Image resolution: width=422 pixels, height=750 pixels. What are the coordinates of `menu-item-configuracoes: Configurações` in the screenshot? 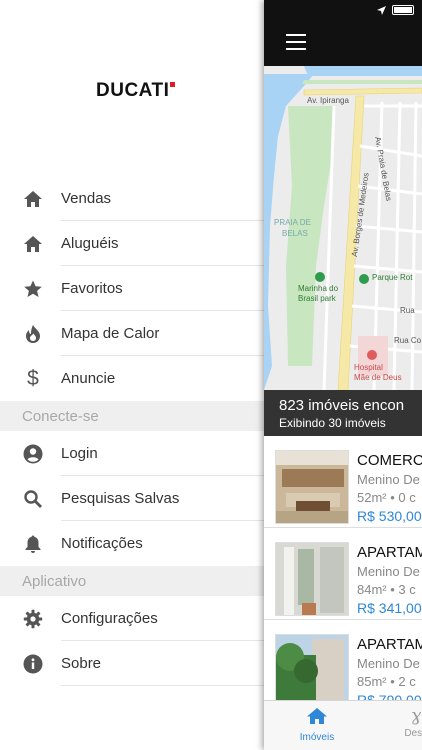 It's located at (132, 618).